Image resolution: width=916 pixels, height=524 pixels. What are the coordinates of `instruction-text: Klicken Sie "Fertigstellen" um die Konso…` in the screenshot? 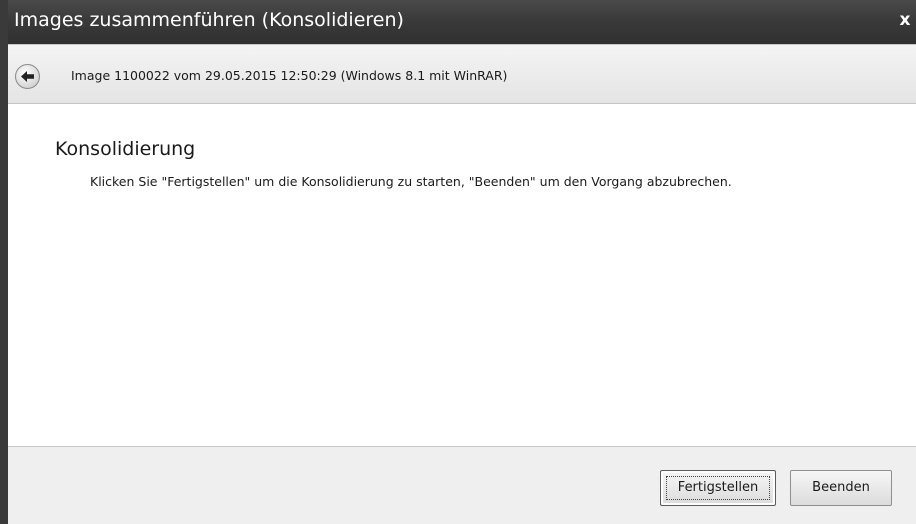 It's located at (411, 181).